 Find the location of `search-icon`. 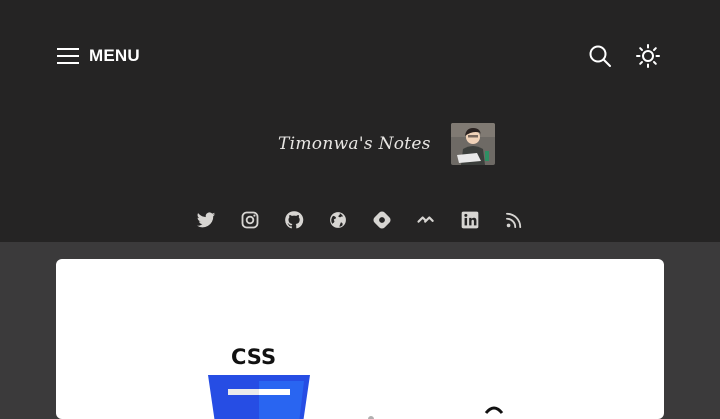

search-icon is located at coordinates (600, 56).